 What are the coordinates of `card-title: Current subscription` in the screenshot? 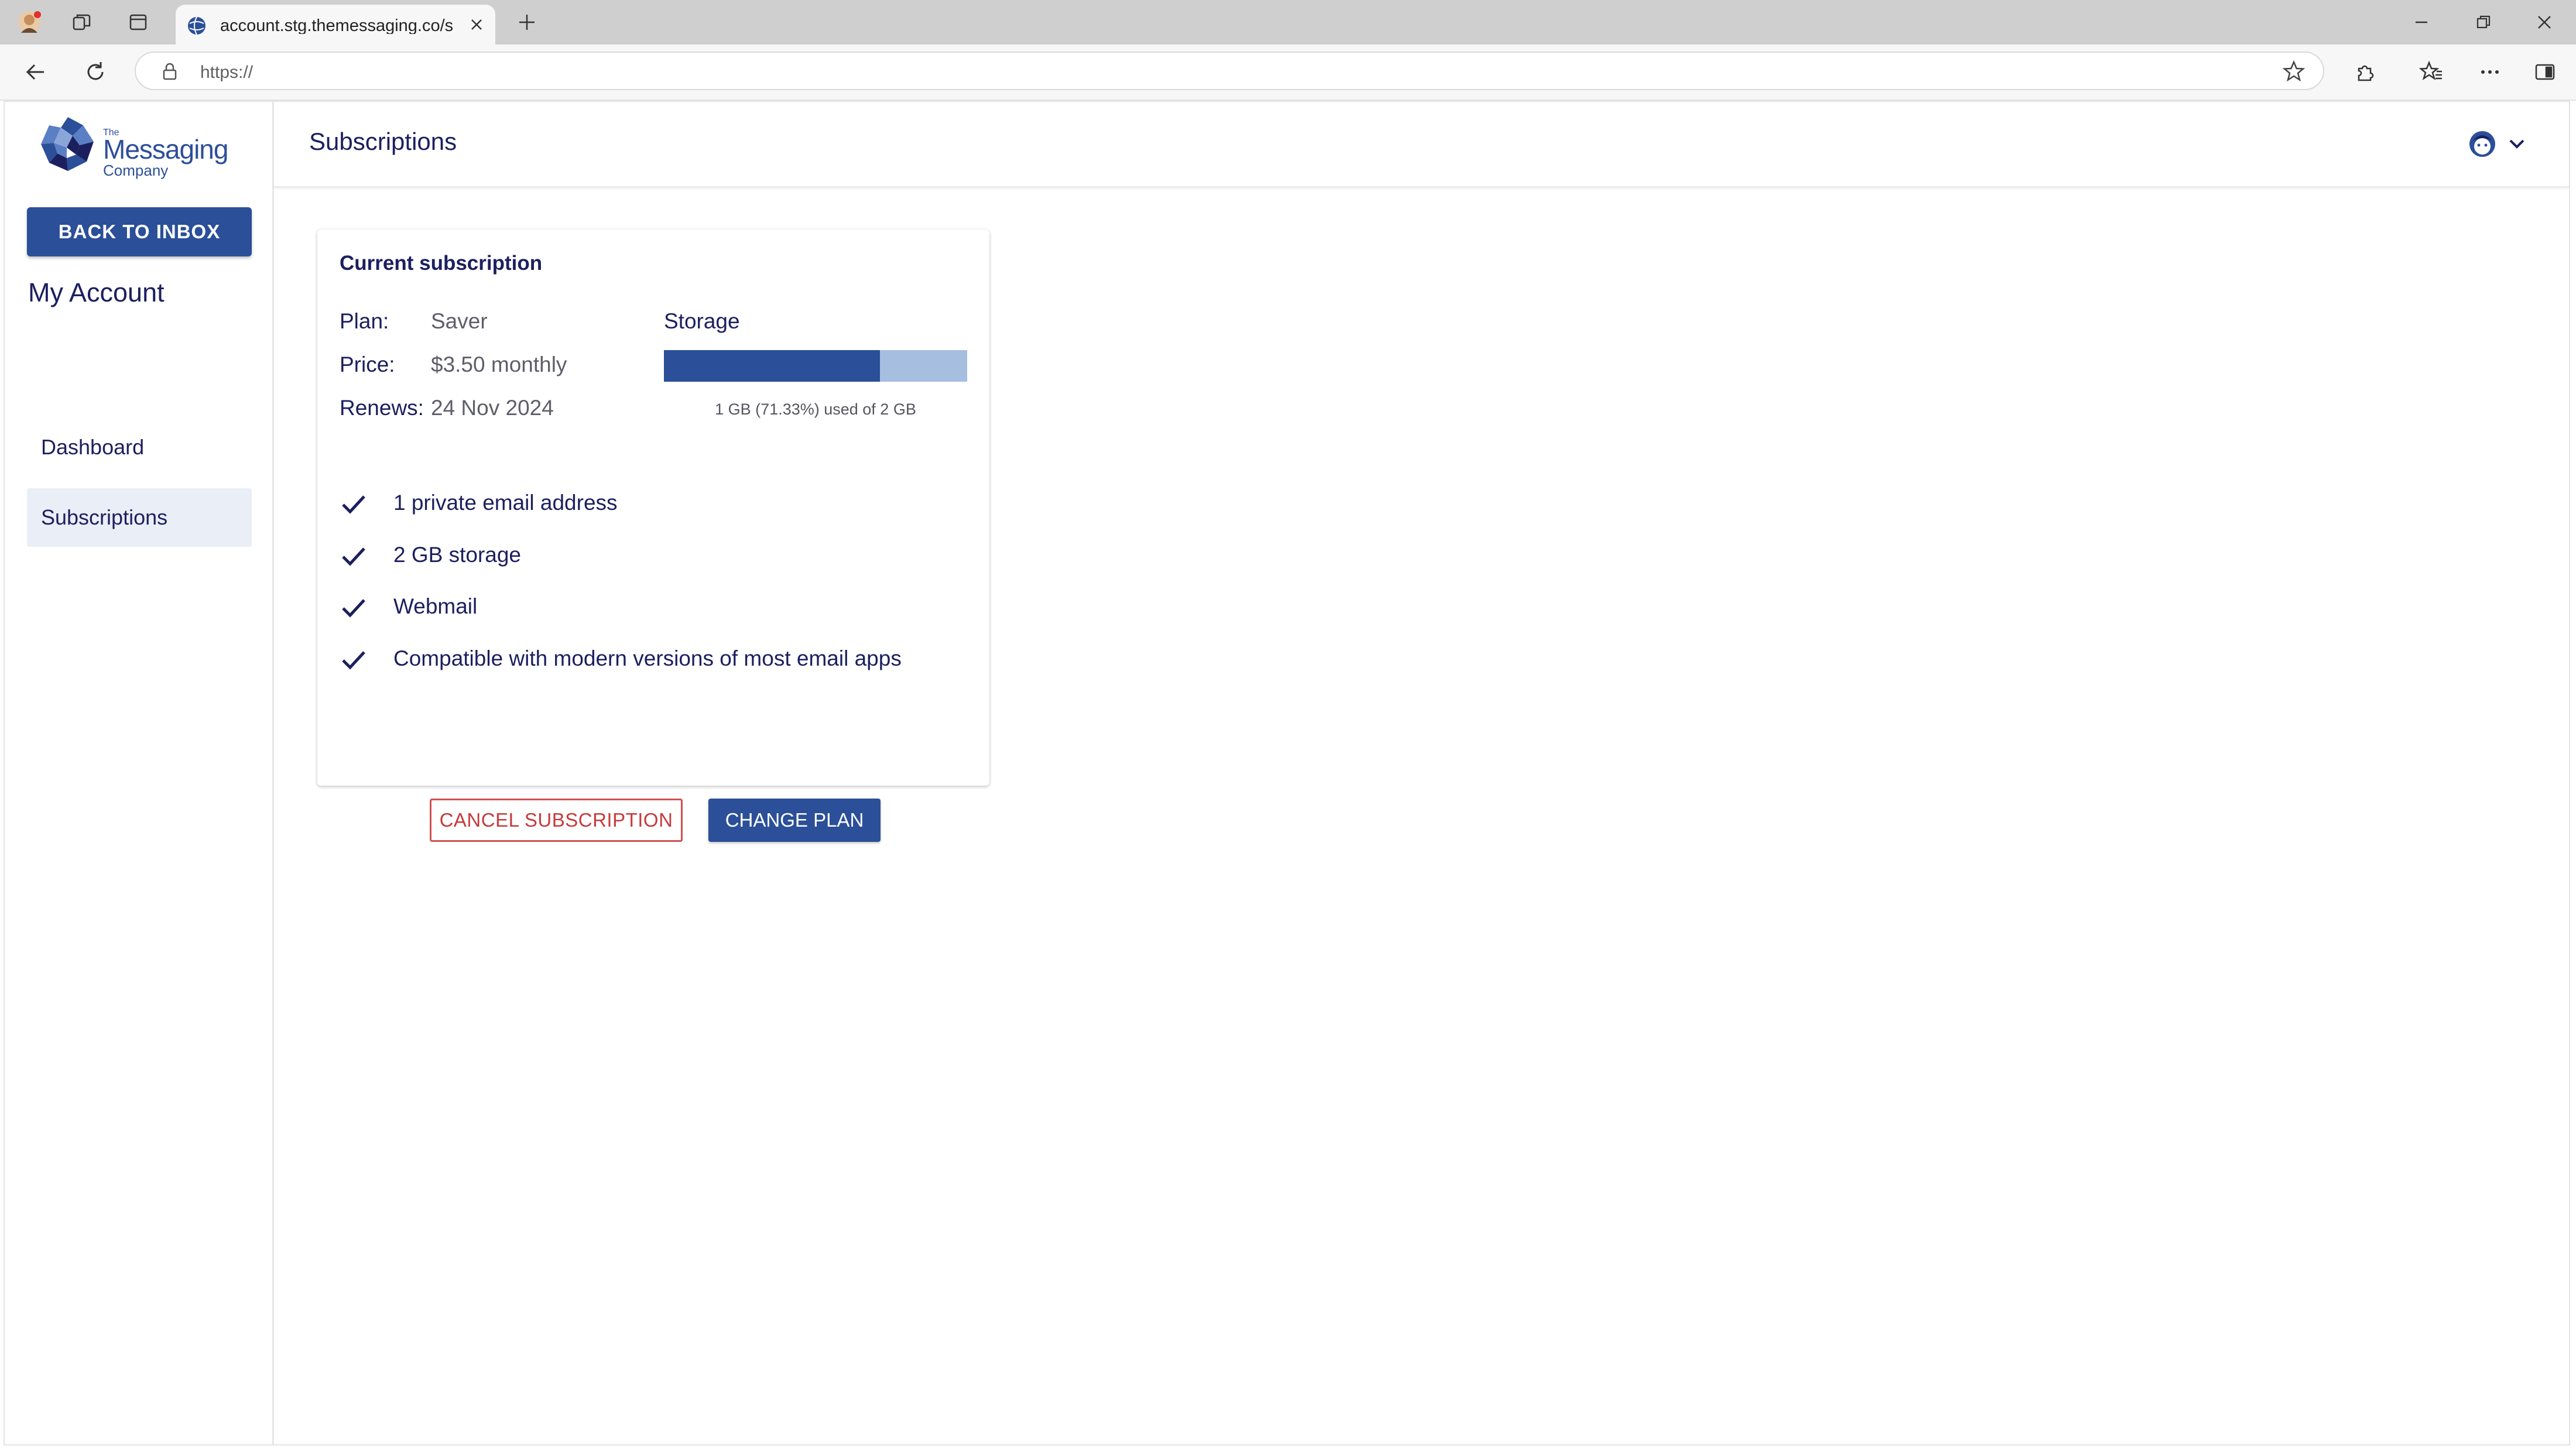 It's located at (441, 263).